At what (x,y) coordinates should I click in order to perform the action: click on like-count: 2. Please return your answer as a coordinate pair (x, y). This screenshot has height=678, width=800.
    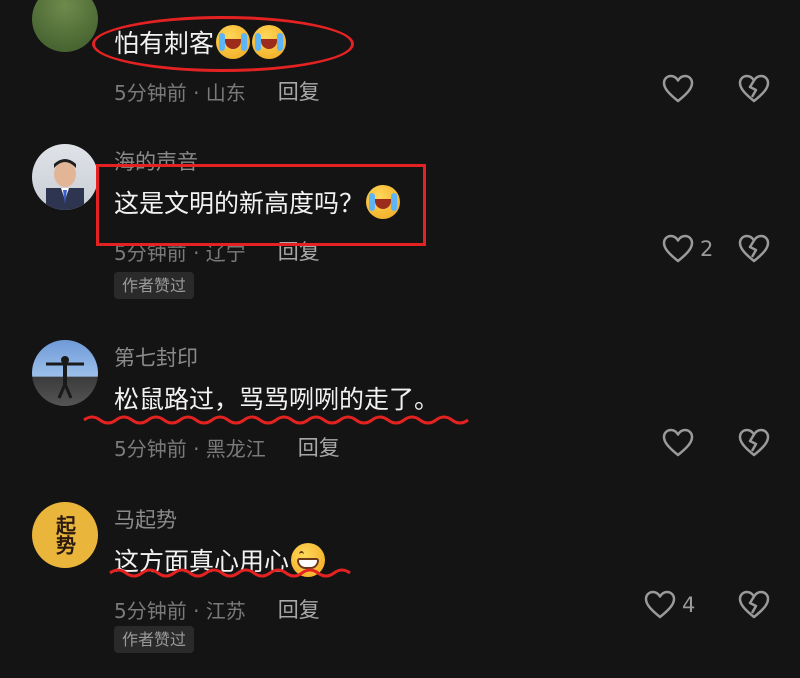
    Looking at the image, I should click on (707, 249).